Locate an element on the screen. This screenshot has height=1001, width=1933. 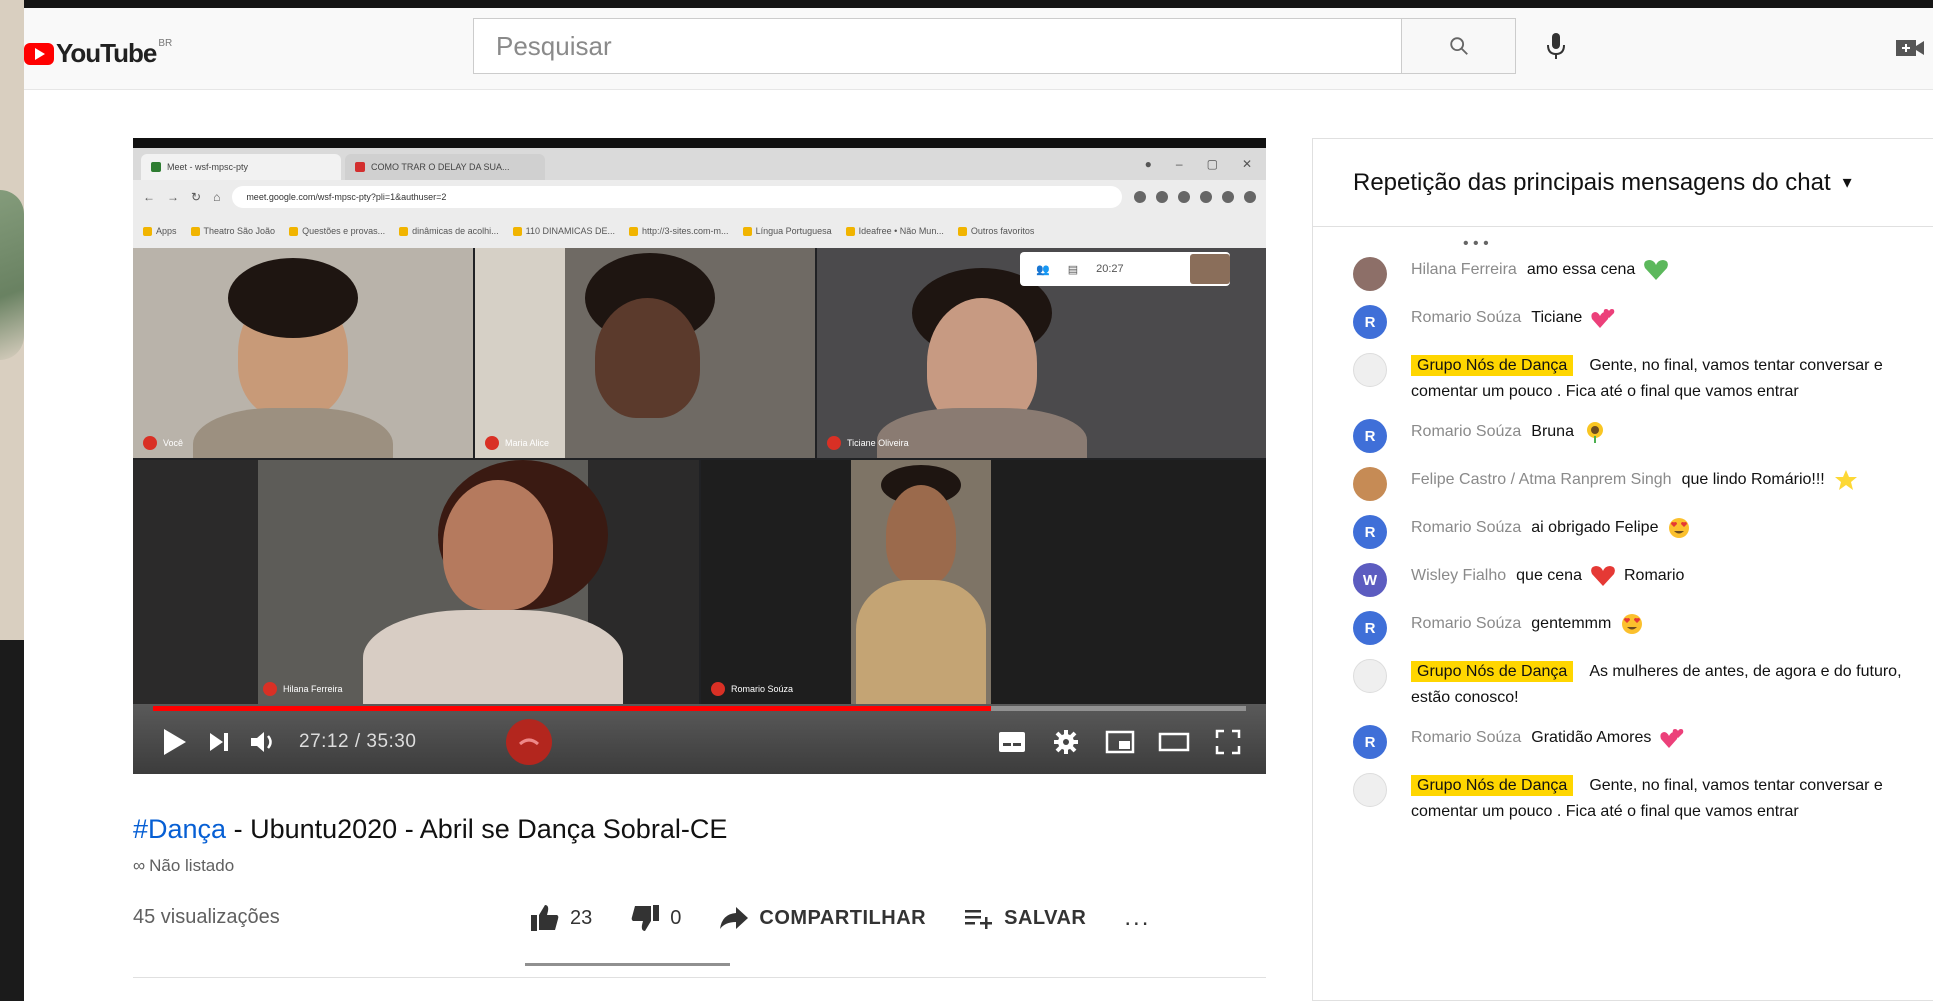
gear-icon is located at coordinates (1066, 742).